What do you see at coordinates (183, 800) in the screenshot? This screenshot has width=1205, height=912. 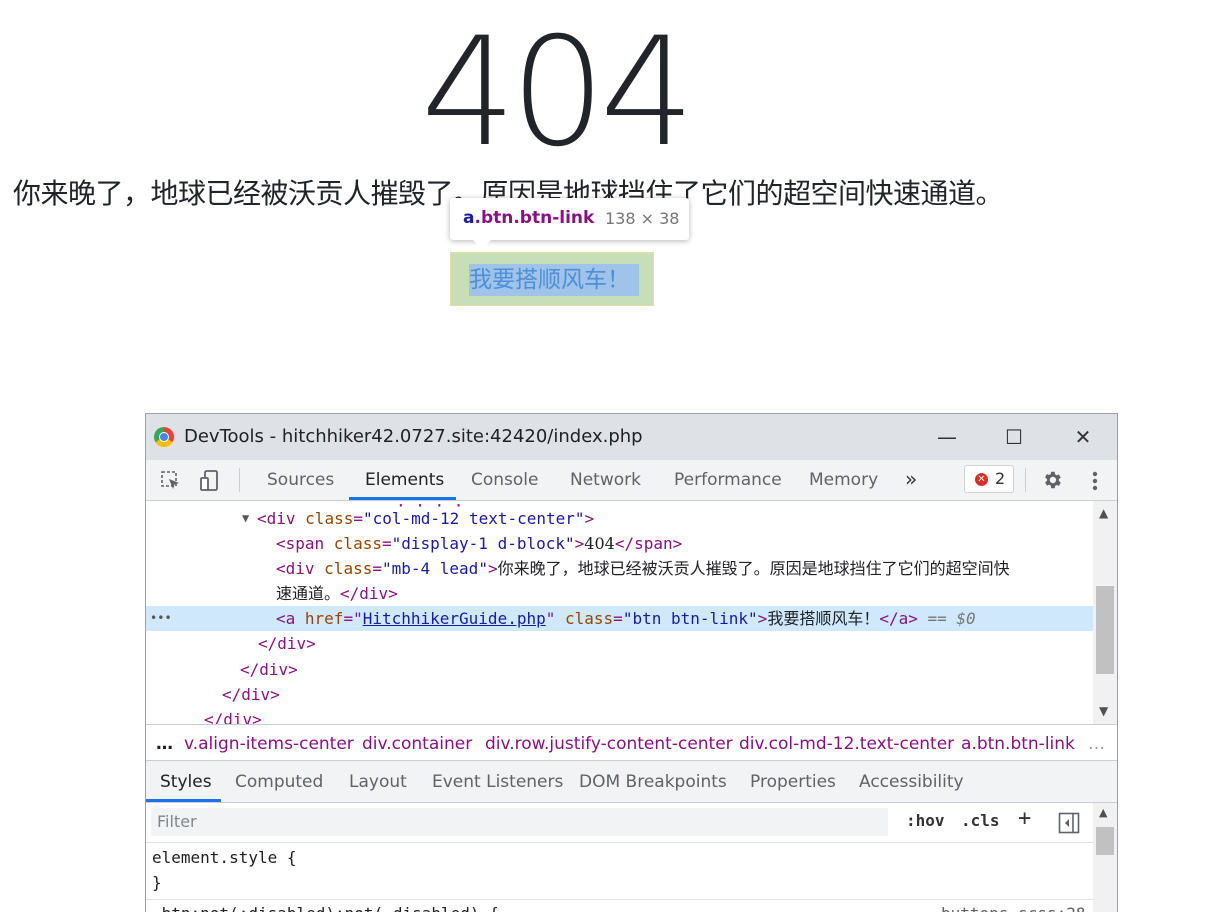 I see `active-subtab-indicator` at bounding box center [183, 800].